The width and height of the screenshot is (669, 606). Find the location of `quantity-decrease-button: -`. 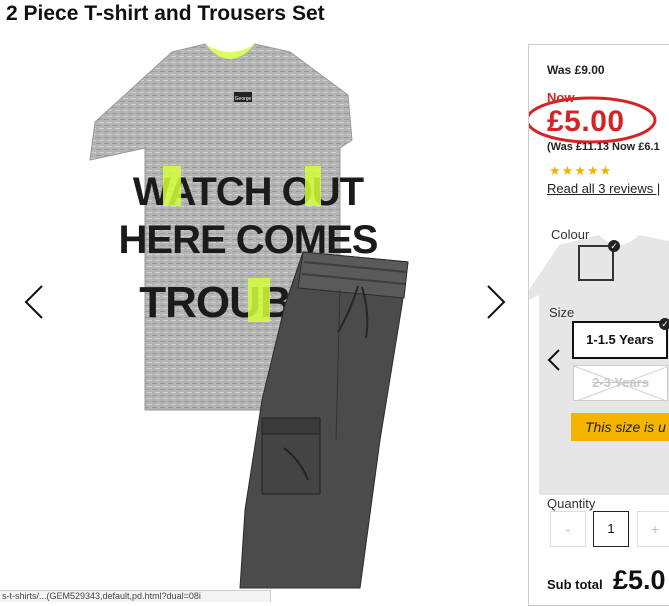

quantity-decrease-button: - is located at coordinates (568, 529).